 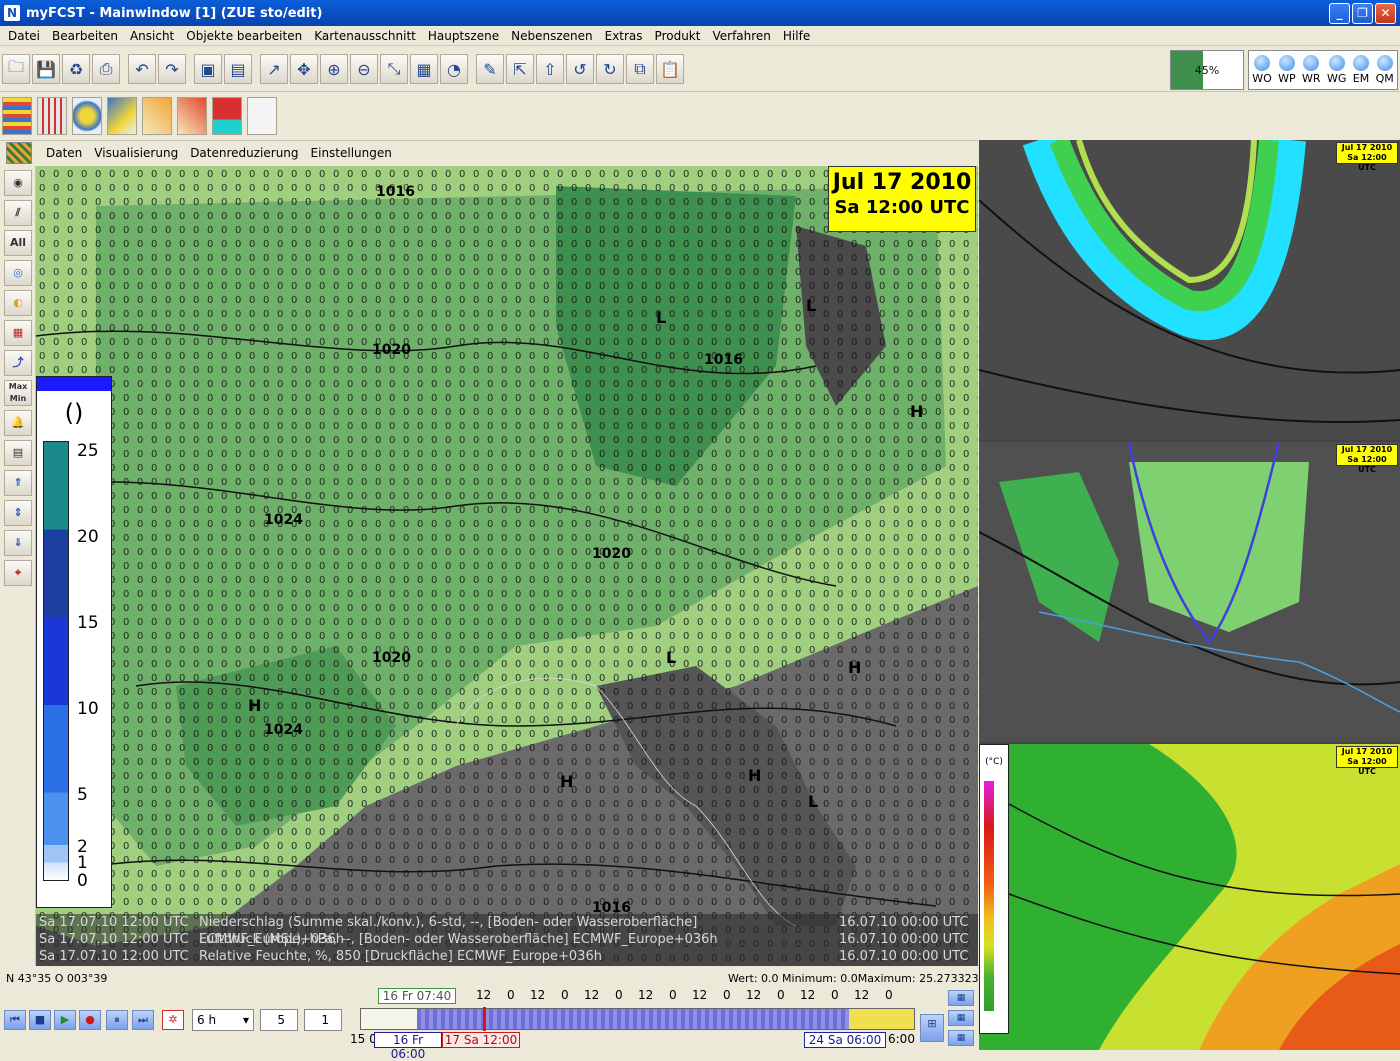 What do you see at coordinates (64, 153) in the screenshot?
I see `map-menu-daten: Daten` at bounding box center [64, 153].